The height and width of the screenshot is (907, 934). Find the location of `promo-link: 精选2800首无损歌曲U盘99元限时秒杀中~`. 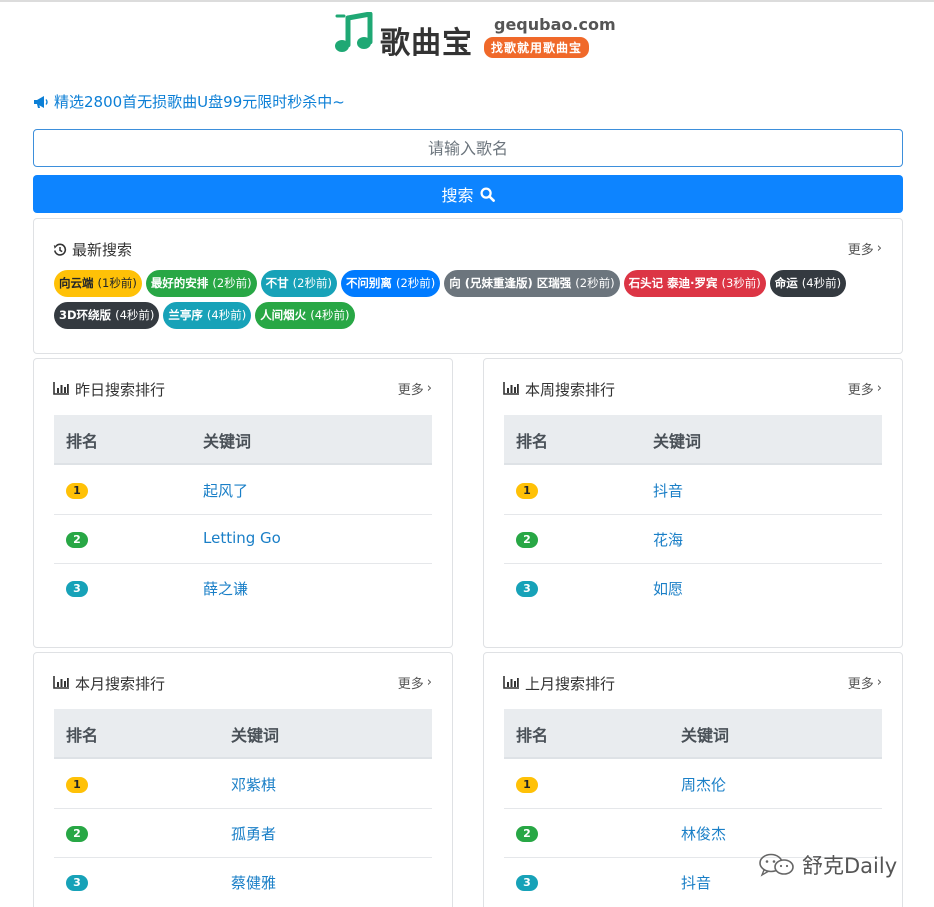

promo-link: 精选2800首无损歌曲U盘99元限时秒杀中~ is located at coordinates (189, 101).